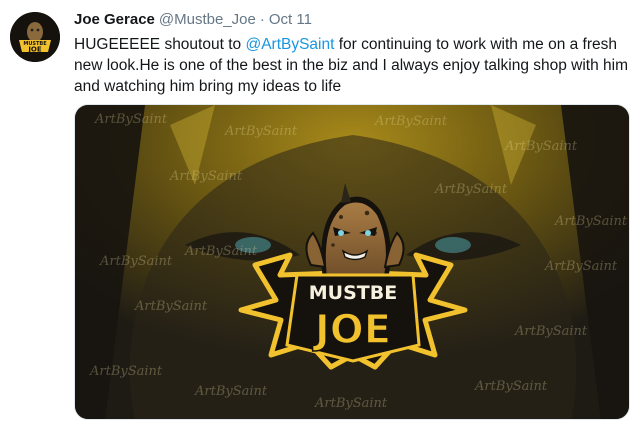  Describe the element at coordinates (351, 403) in the screenshot. I see `watermark-16: ArtBySaint` at that location.